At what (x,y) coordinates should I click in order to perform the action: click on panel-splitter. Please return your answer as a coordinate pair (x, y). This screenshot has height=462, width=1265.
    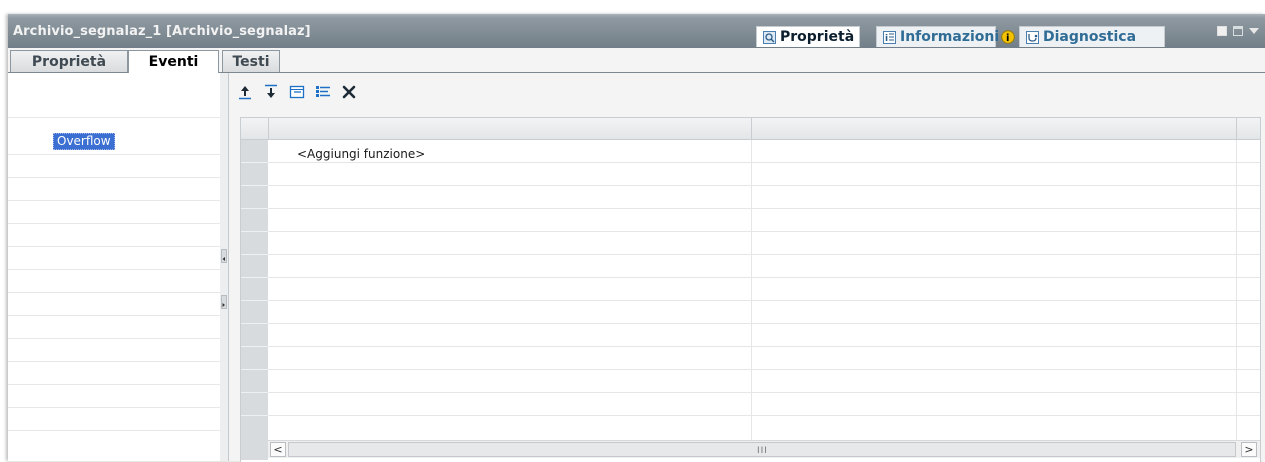
    Looking at the image, I should click on (224, 267).